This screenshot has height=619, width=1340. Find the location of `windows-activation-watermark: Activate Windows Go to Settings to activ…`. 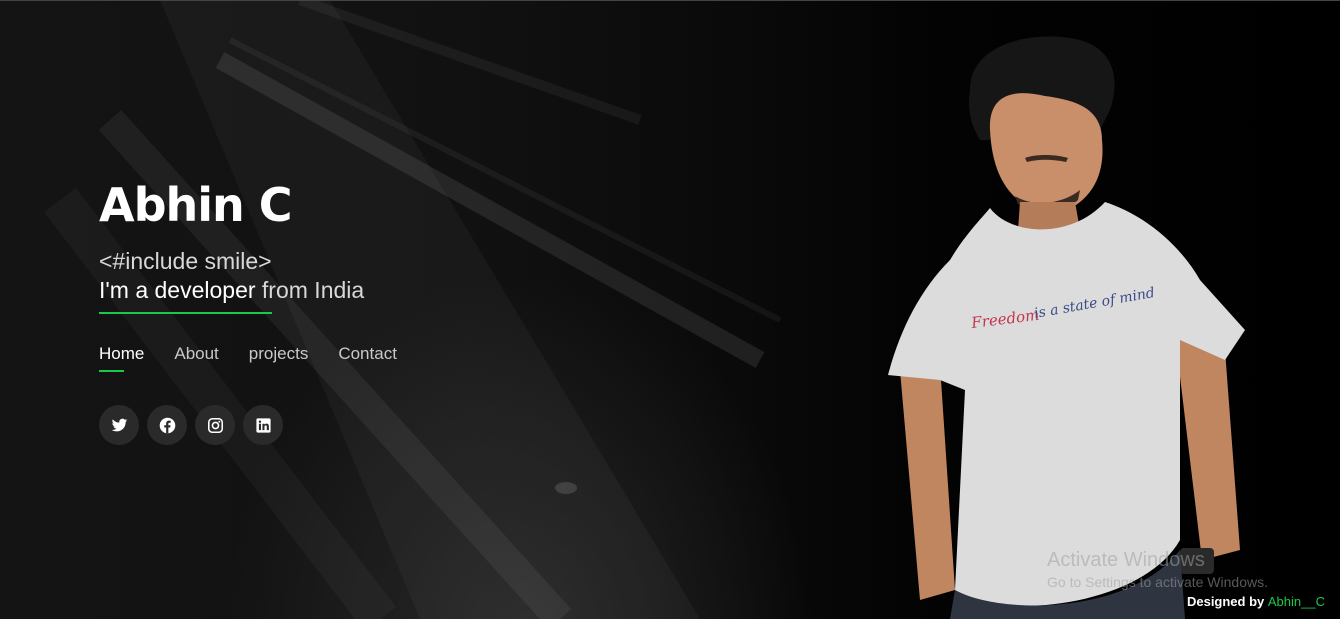

windows-activation-watermark: Activate Windows Go to Settings to activ… is located at coordinates (1157, 570).